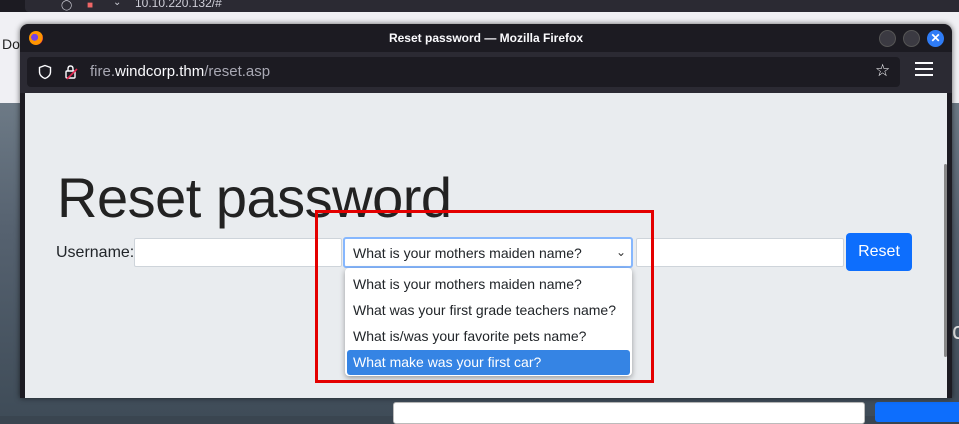 Image resolution: width=959 pixels, height=424 pixels. What do you see at coordinates (180, 71) in the screenshot?
I see `url-text: fire.windcorp.thm/reset.asp` at bounding box center [180, 71].